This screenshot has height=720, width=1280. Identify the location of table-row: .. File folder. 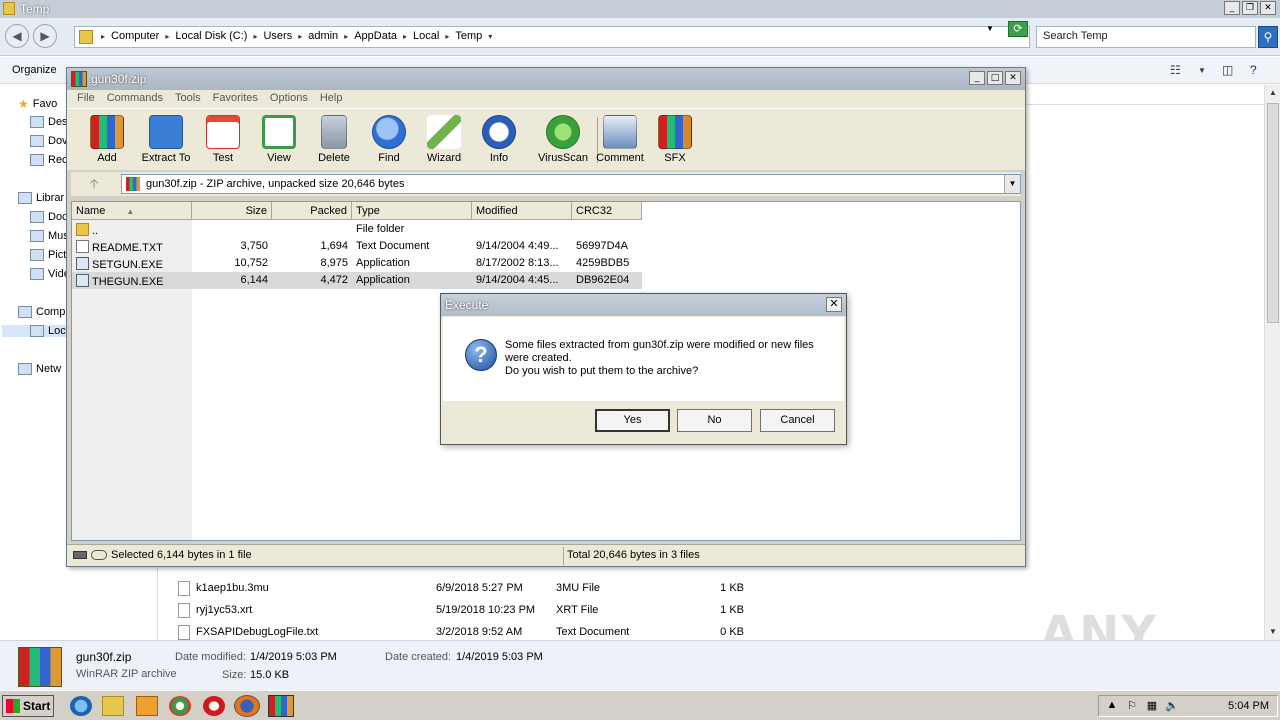
(357, 229).